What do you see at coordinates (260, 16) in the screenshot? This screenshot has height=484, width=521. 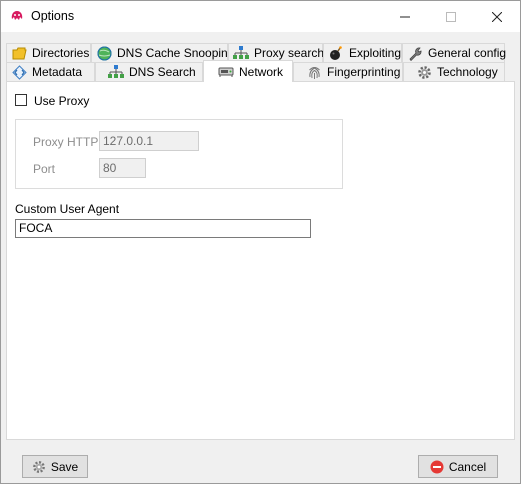 I see `title-bar: Options` at bounding box center [260, 16].